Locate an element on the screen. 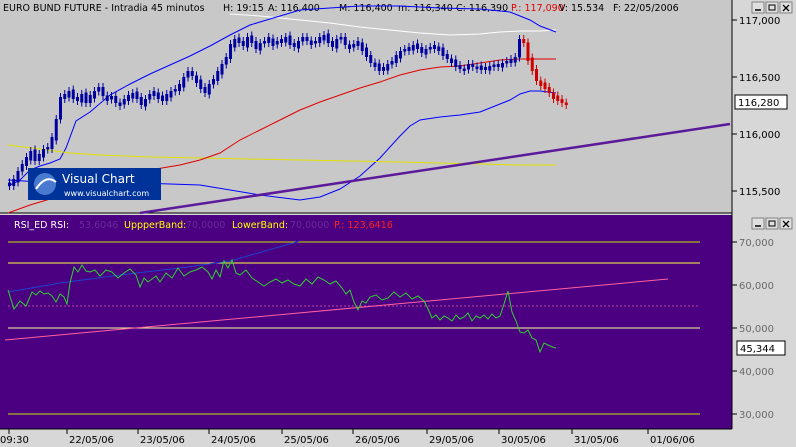 This screenshot has height=447, width=796. svg-text: 115,500 is located at coordinates (759, 192).